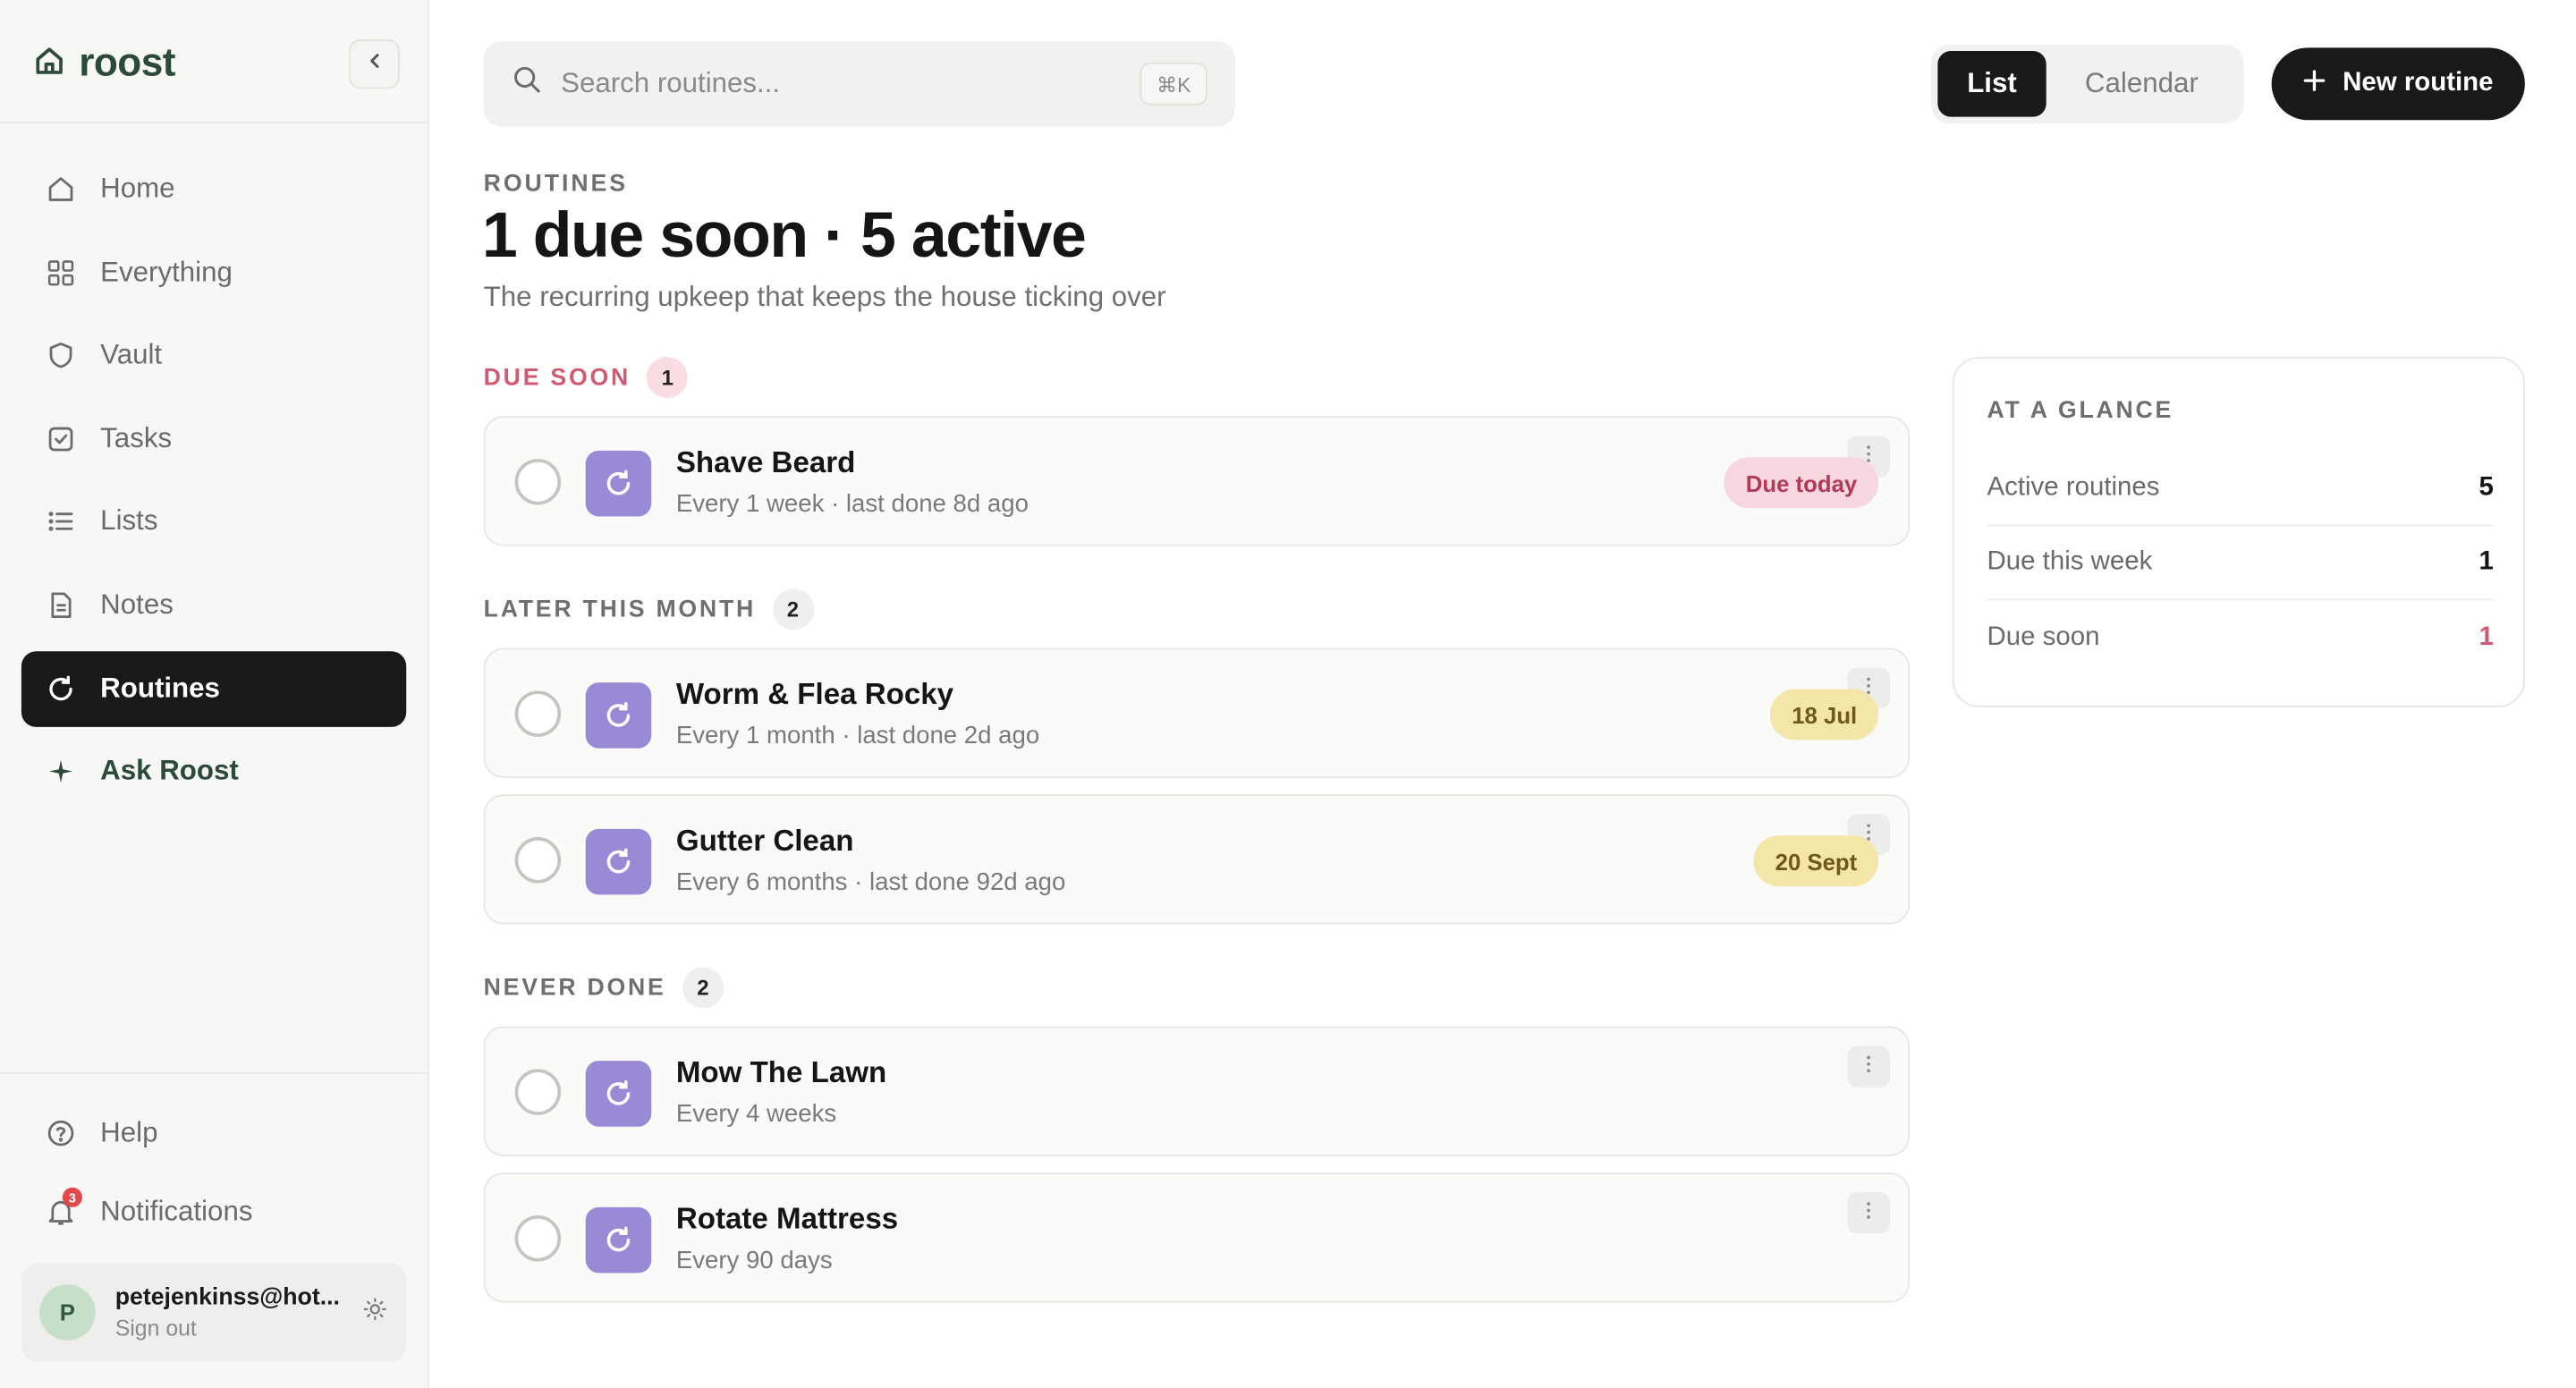  Describe the element at coordinates (787, 1219) in the screenshot. I see `routine-title: Rotate Mattress` at that location.